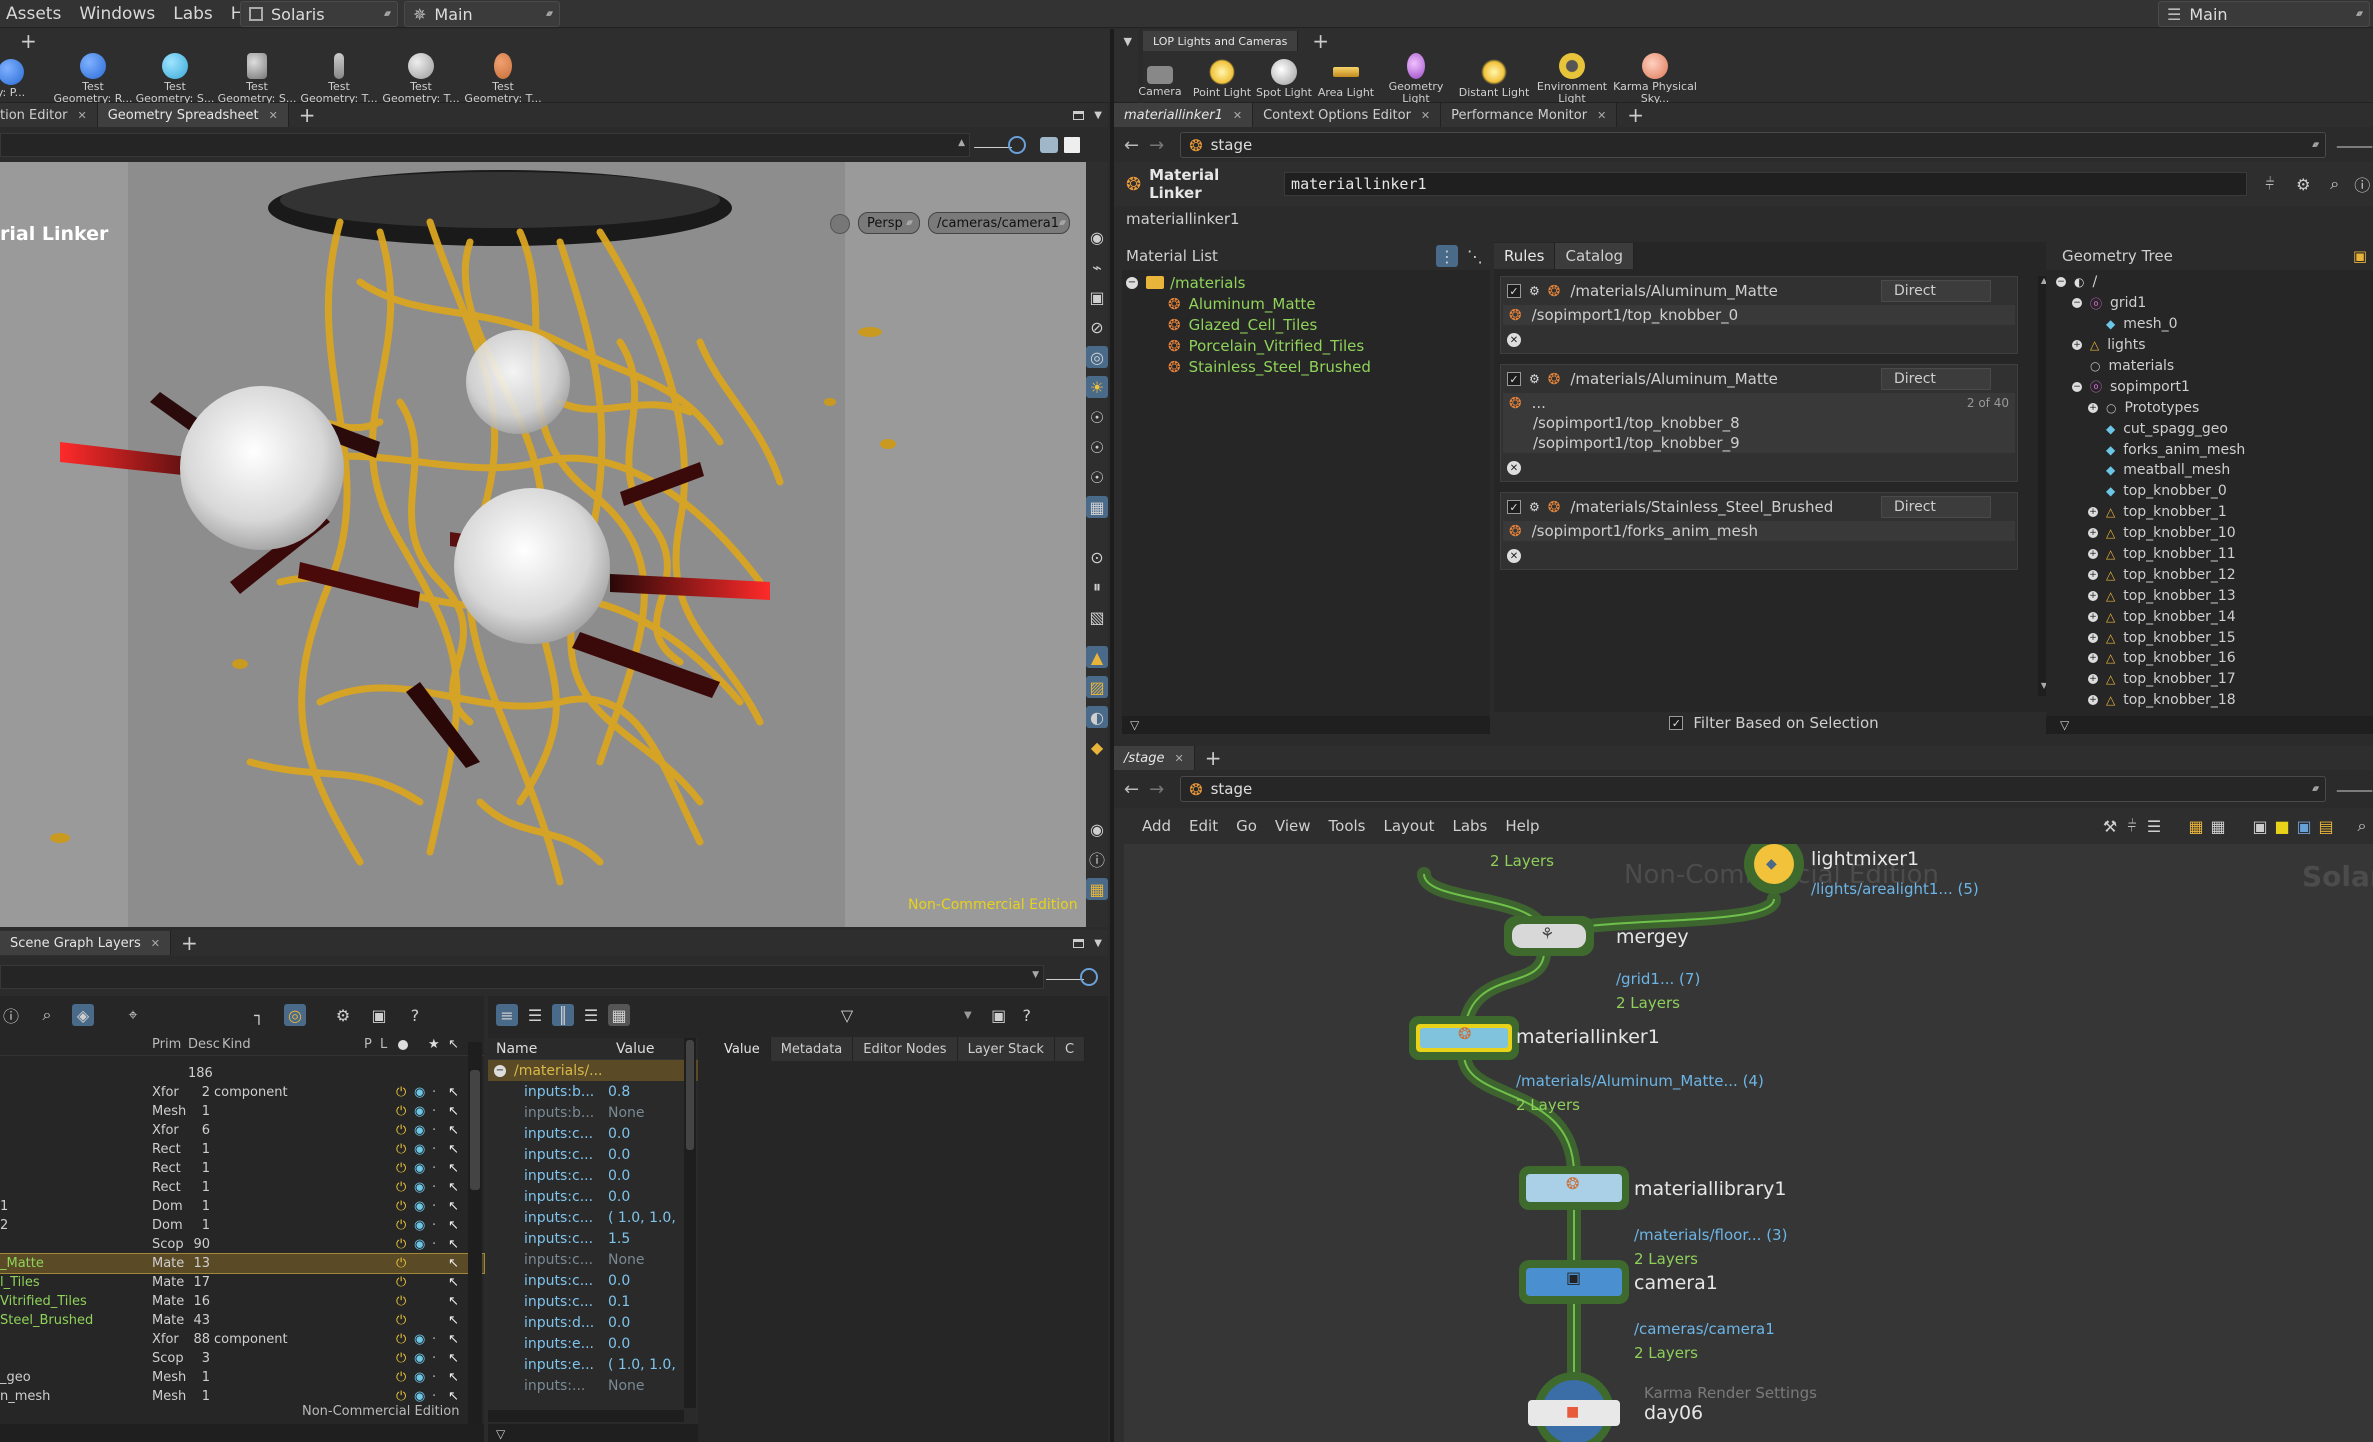 This screenshot has width=2373, height=1442. I want to click on scene-graph-row: Scop 3 ⏻ ◉ · ↖, so click(242, 1358).